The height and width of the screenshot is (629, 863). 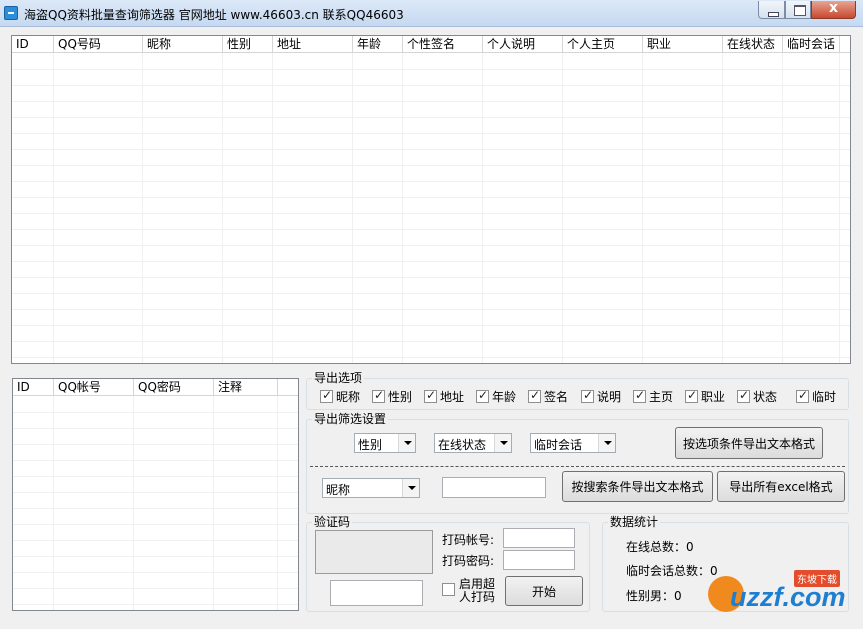 I want to click on export-option-checkbox: 昵称, so click(x=340, y=396).